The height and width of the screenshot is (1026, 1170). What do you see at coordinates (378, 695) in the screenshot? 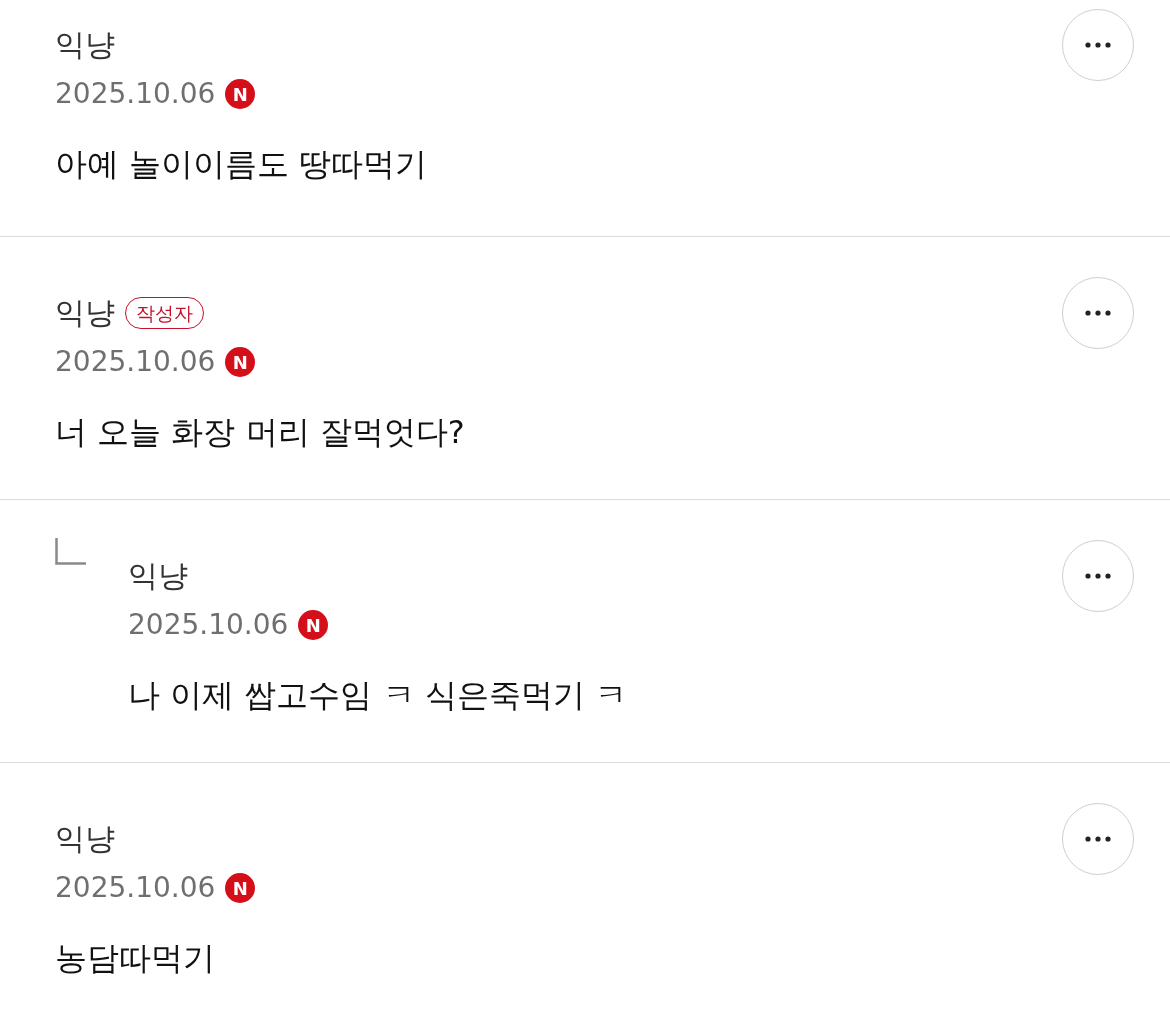
I see `comment-text: 나 이제 쌉고수임 ㅋ 식은죽먹기 ㅋ` at bounding box center [378, 695].